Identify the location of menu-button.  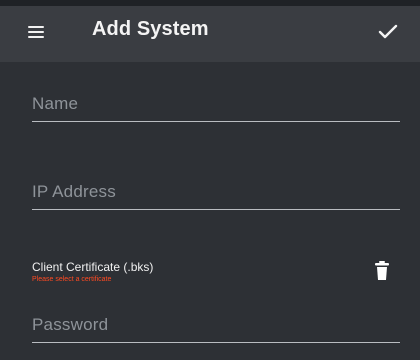
(36, 32).